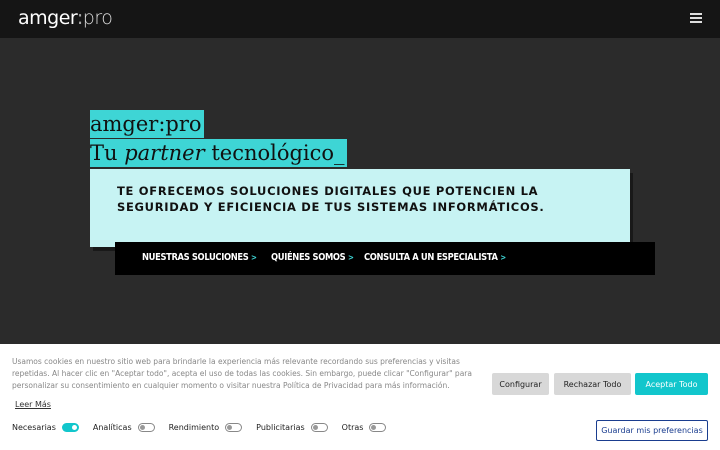 The image size is (720, 450). I want to click on toggle-label: Necesarias, so click(34, 427).